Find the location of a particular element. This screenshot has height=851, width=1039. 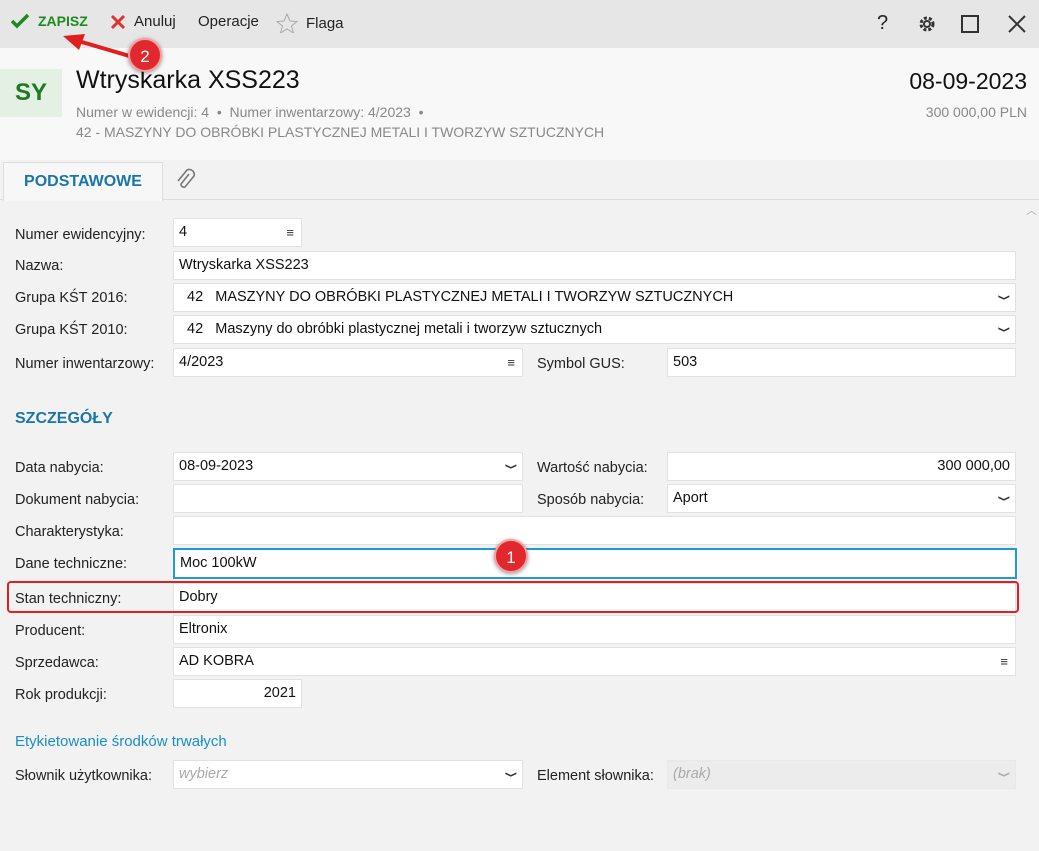

cancel-button: Anuluj is located at coordinates (143, 21).